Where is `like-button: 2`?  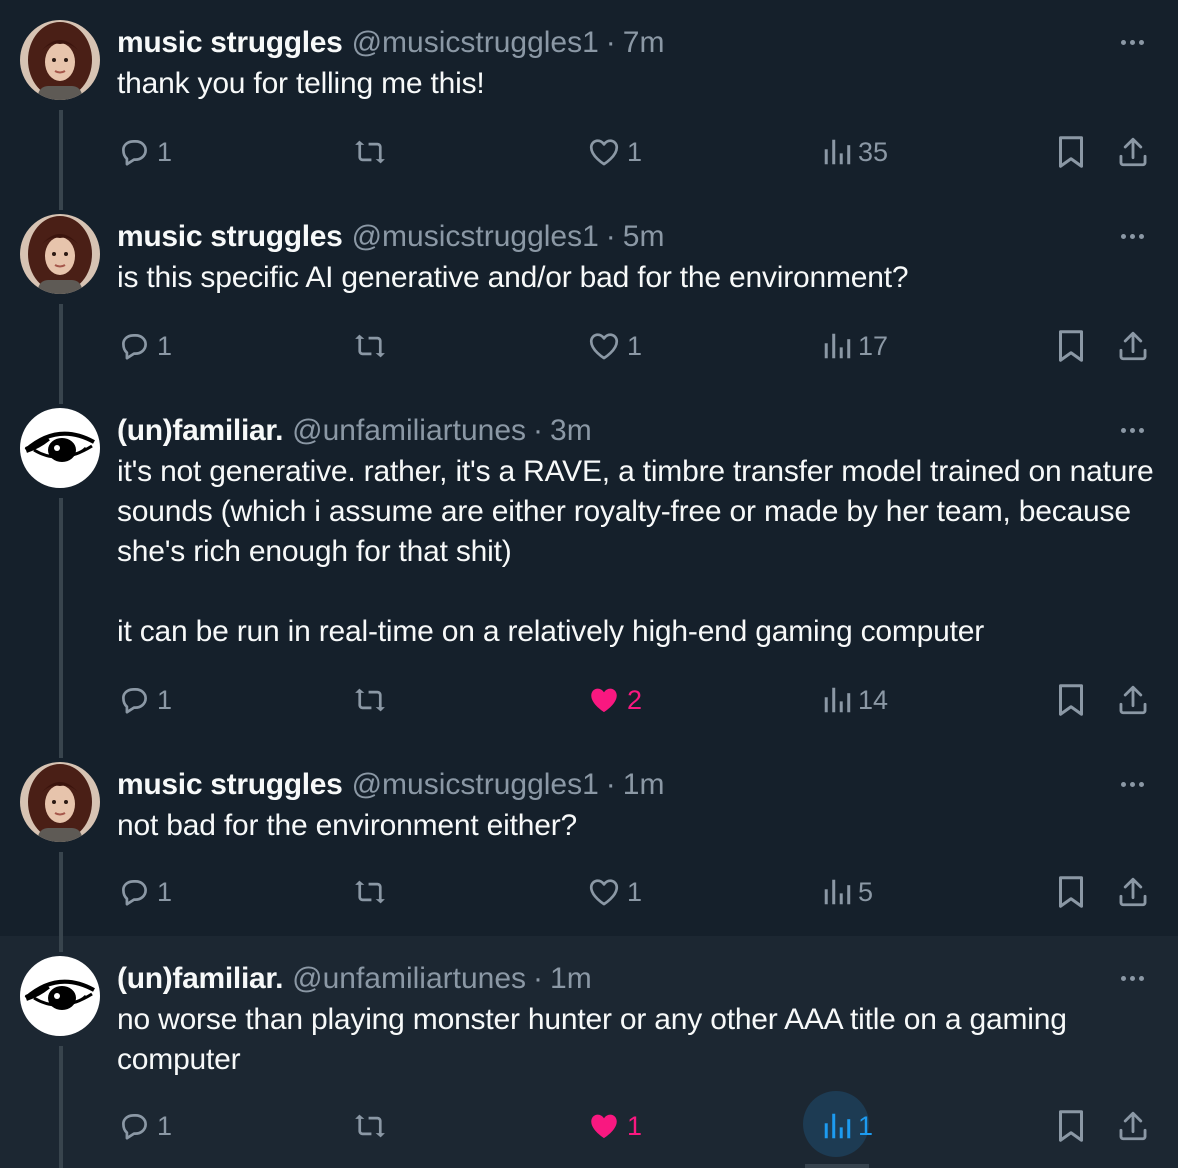
like-button: 2 is located at coordinates (614, 700).